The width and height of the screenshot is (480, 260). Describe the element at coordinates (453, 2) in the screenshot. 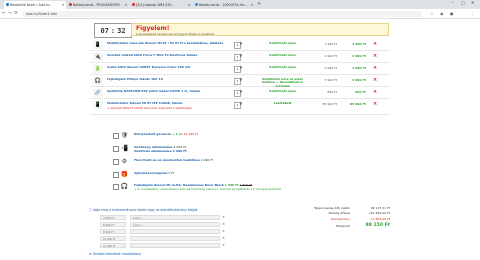

I see `minimize-button: –` at that location.